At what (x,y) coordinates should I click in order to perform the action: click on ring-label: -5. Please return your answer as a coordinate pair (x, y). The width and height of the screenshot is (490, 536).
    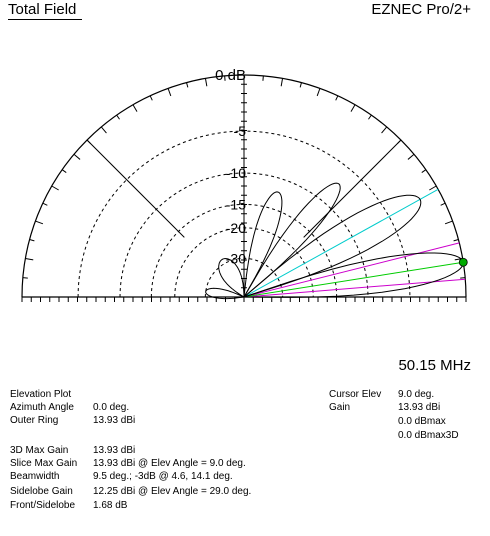
    Looking at the image, I should click on (240, 131).